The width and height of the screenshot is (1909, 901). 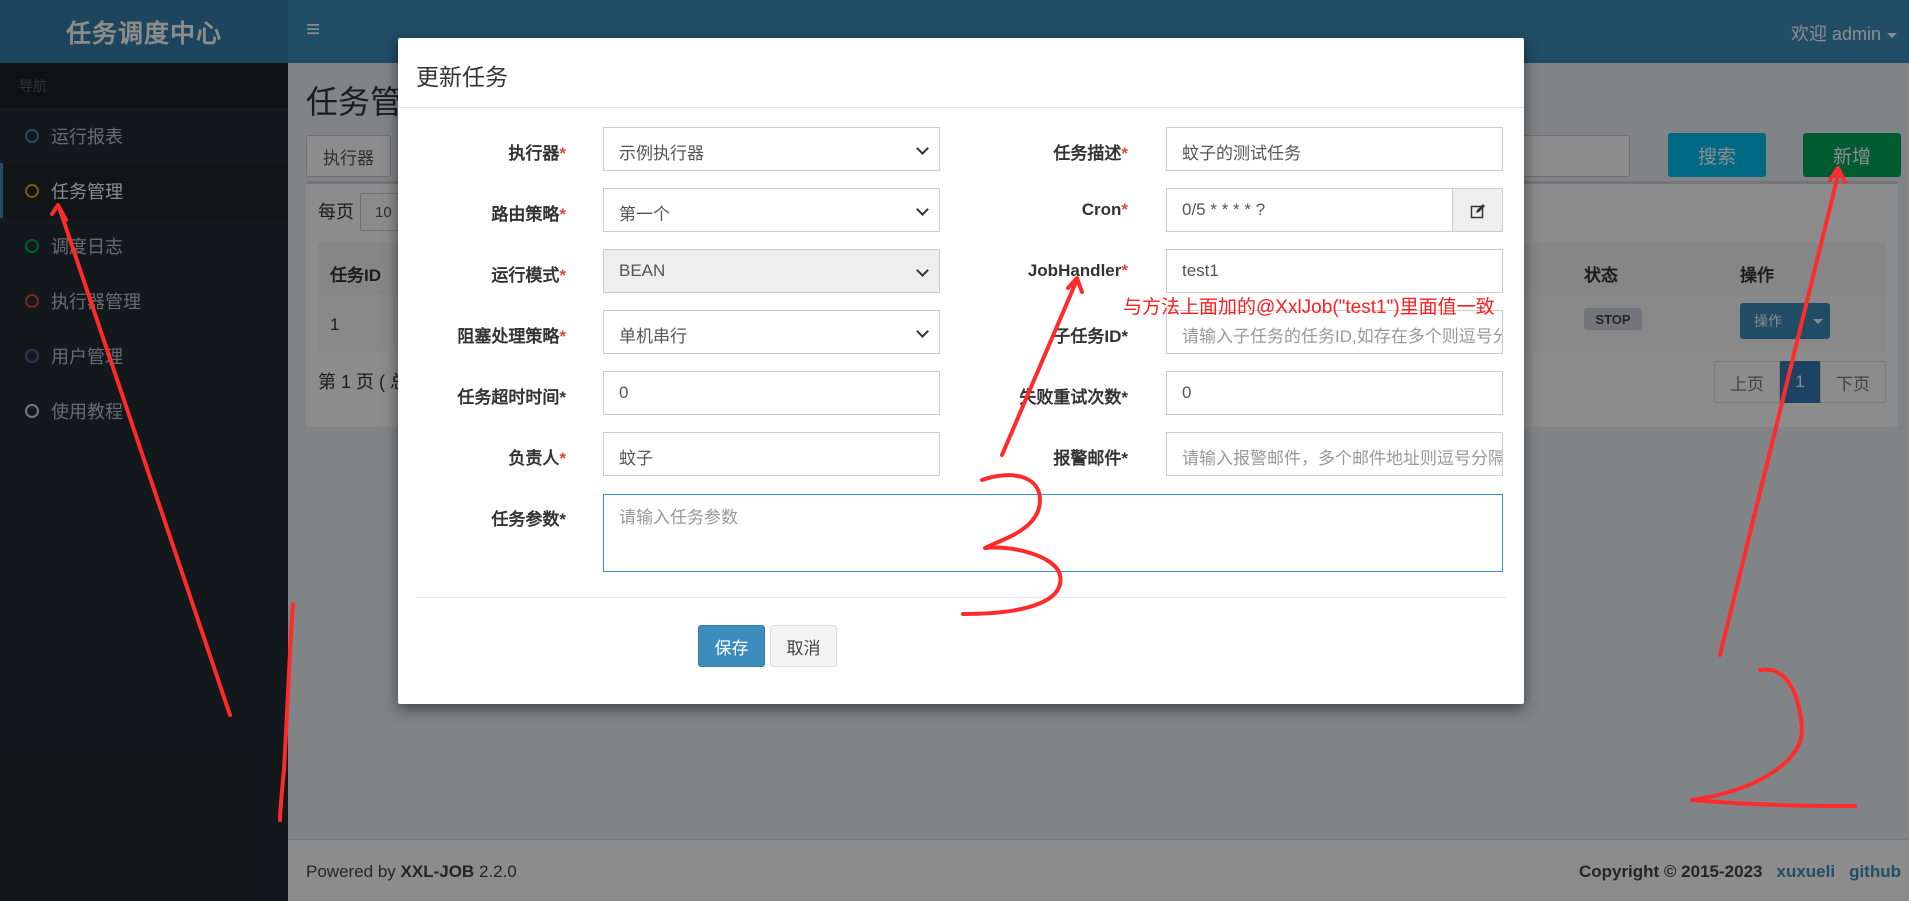 What do you see at coordinates (1090, 336) in the screenshot?
I see `child-label: 子任务ID*` at bounding box center [1090, 336].